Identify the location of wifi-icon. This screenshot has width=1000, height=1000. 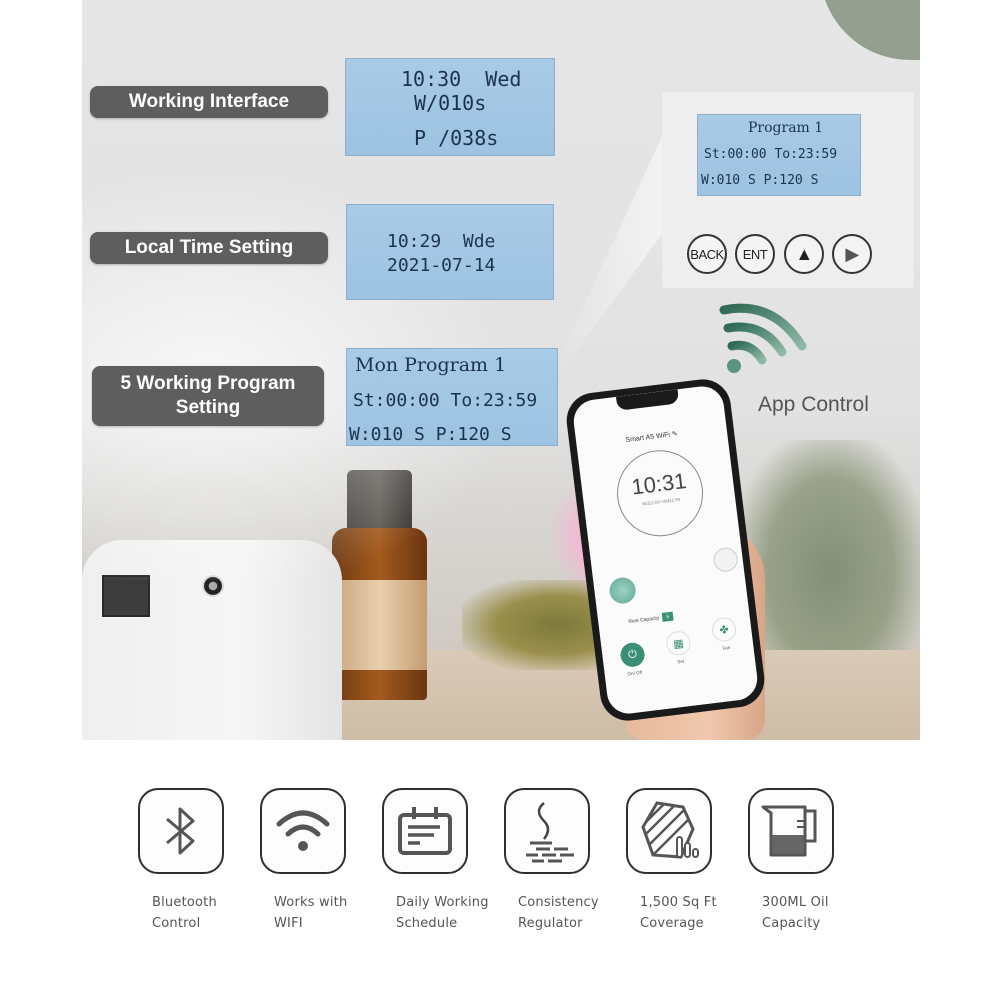
(303, 830).